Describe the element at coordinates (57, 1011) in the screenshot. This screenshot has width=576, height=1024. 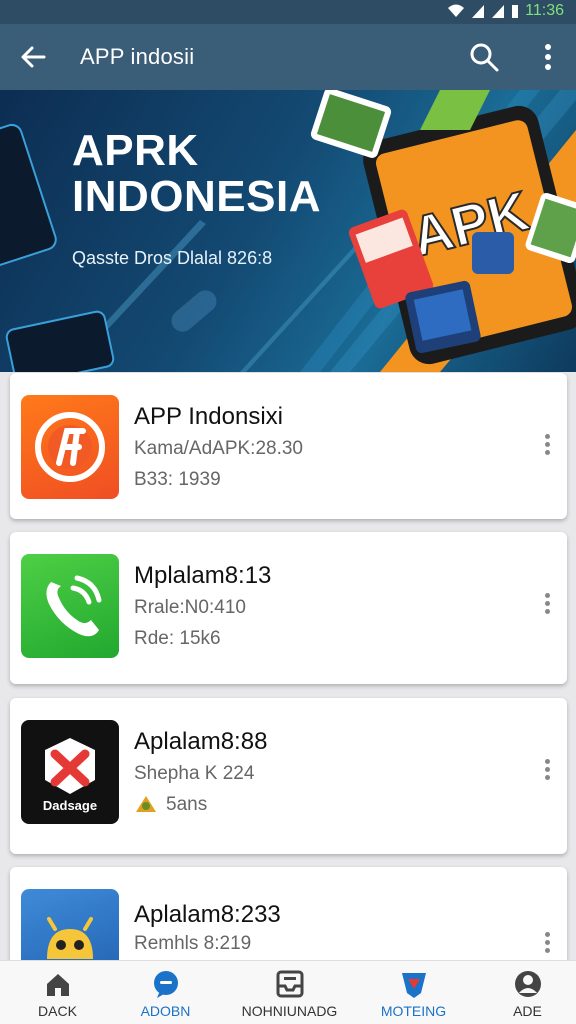
I see `nav-label: DACK` at that location.